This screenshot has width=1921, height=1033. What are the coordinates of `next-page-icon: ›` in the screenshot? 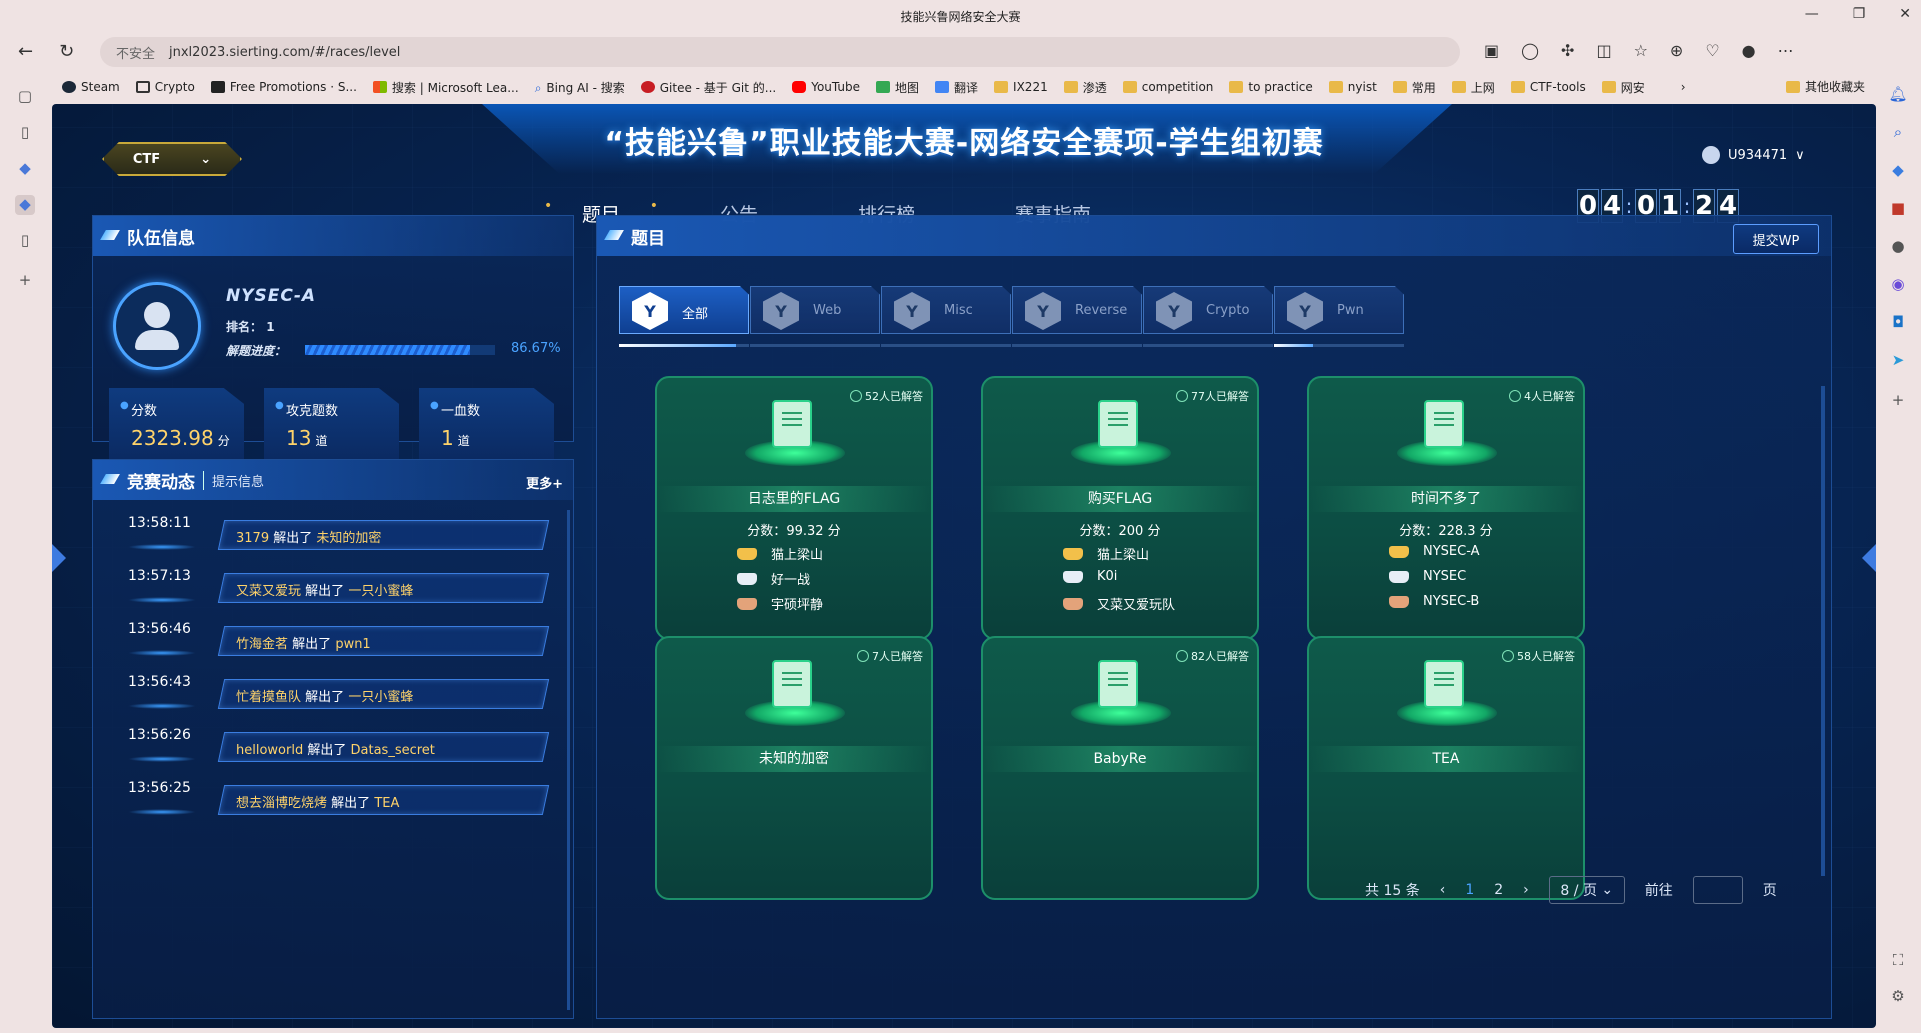 It's located at (1526, 890).